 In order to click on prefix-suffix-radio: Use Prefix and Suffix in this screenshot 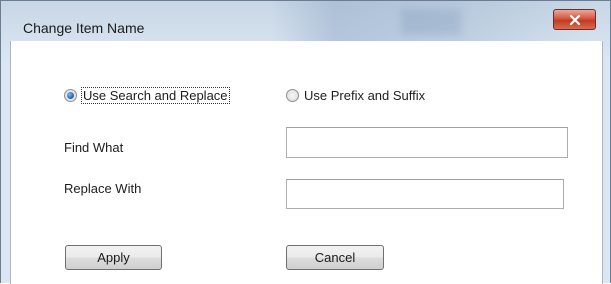, I will do `click(355, 95)`.